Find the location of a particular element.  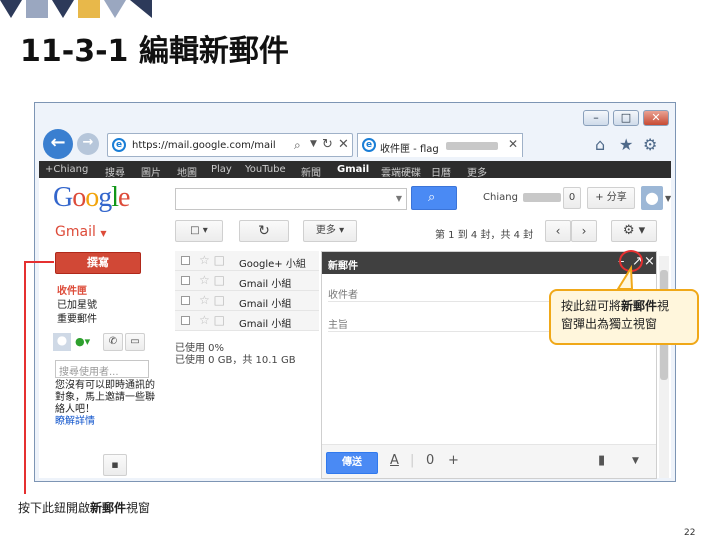

blurred-username is located at coordinates (542, 197).